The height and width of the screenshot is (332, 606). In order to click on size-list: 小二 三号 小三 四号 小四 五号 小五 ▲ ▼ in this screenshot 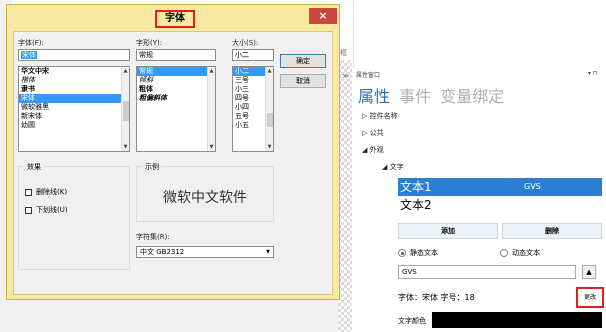, I will do `click(253, 109)`.